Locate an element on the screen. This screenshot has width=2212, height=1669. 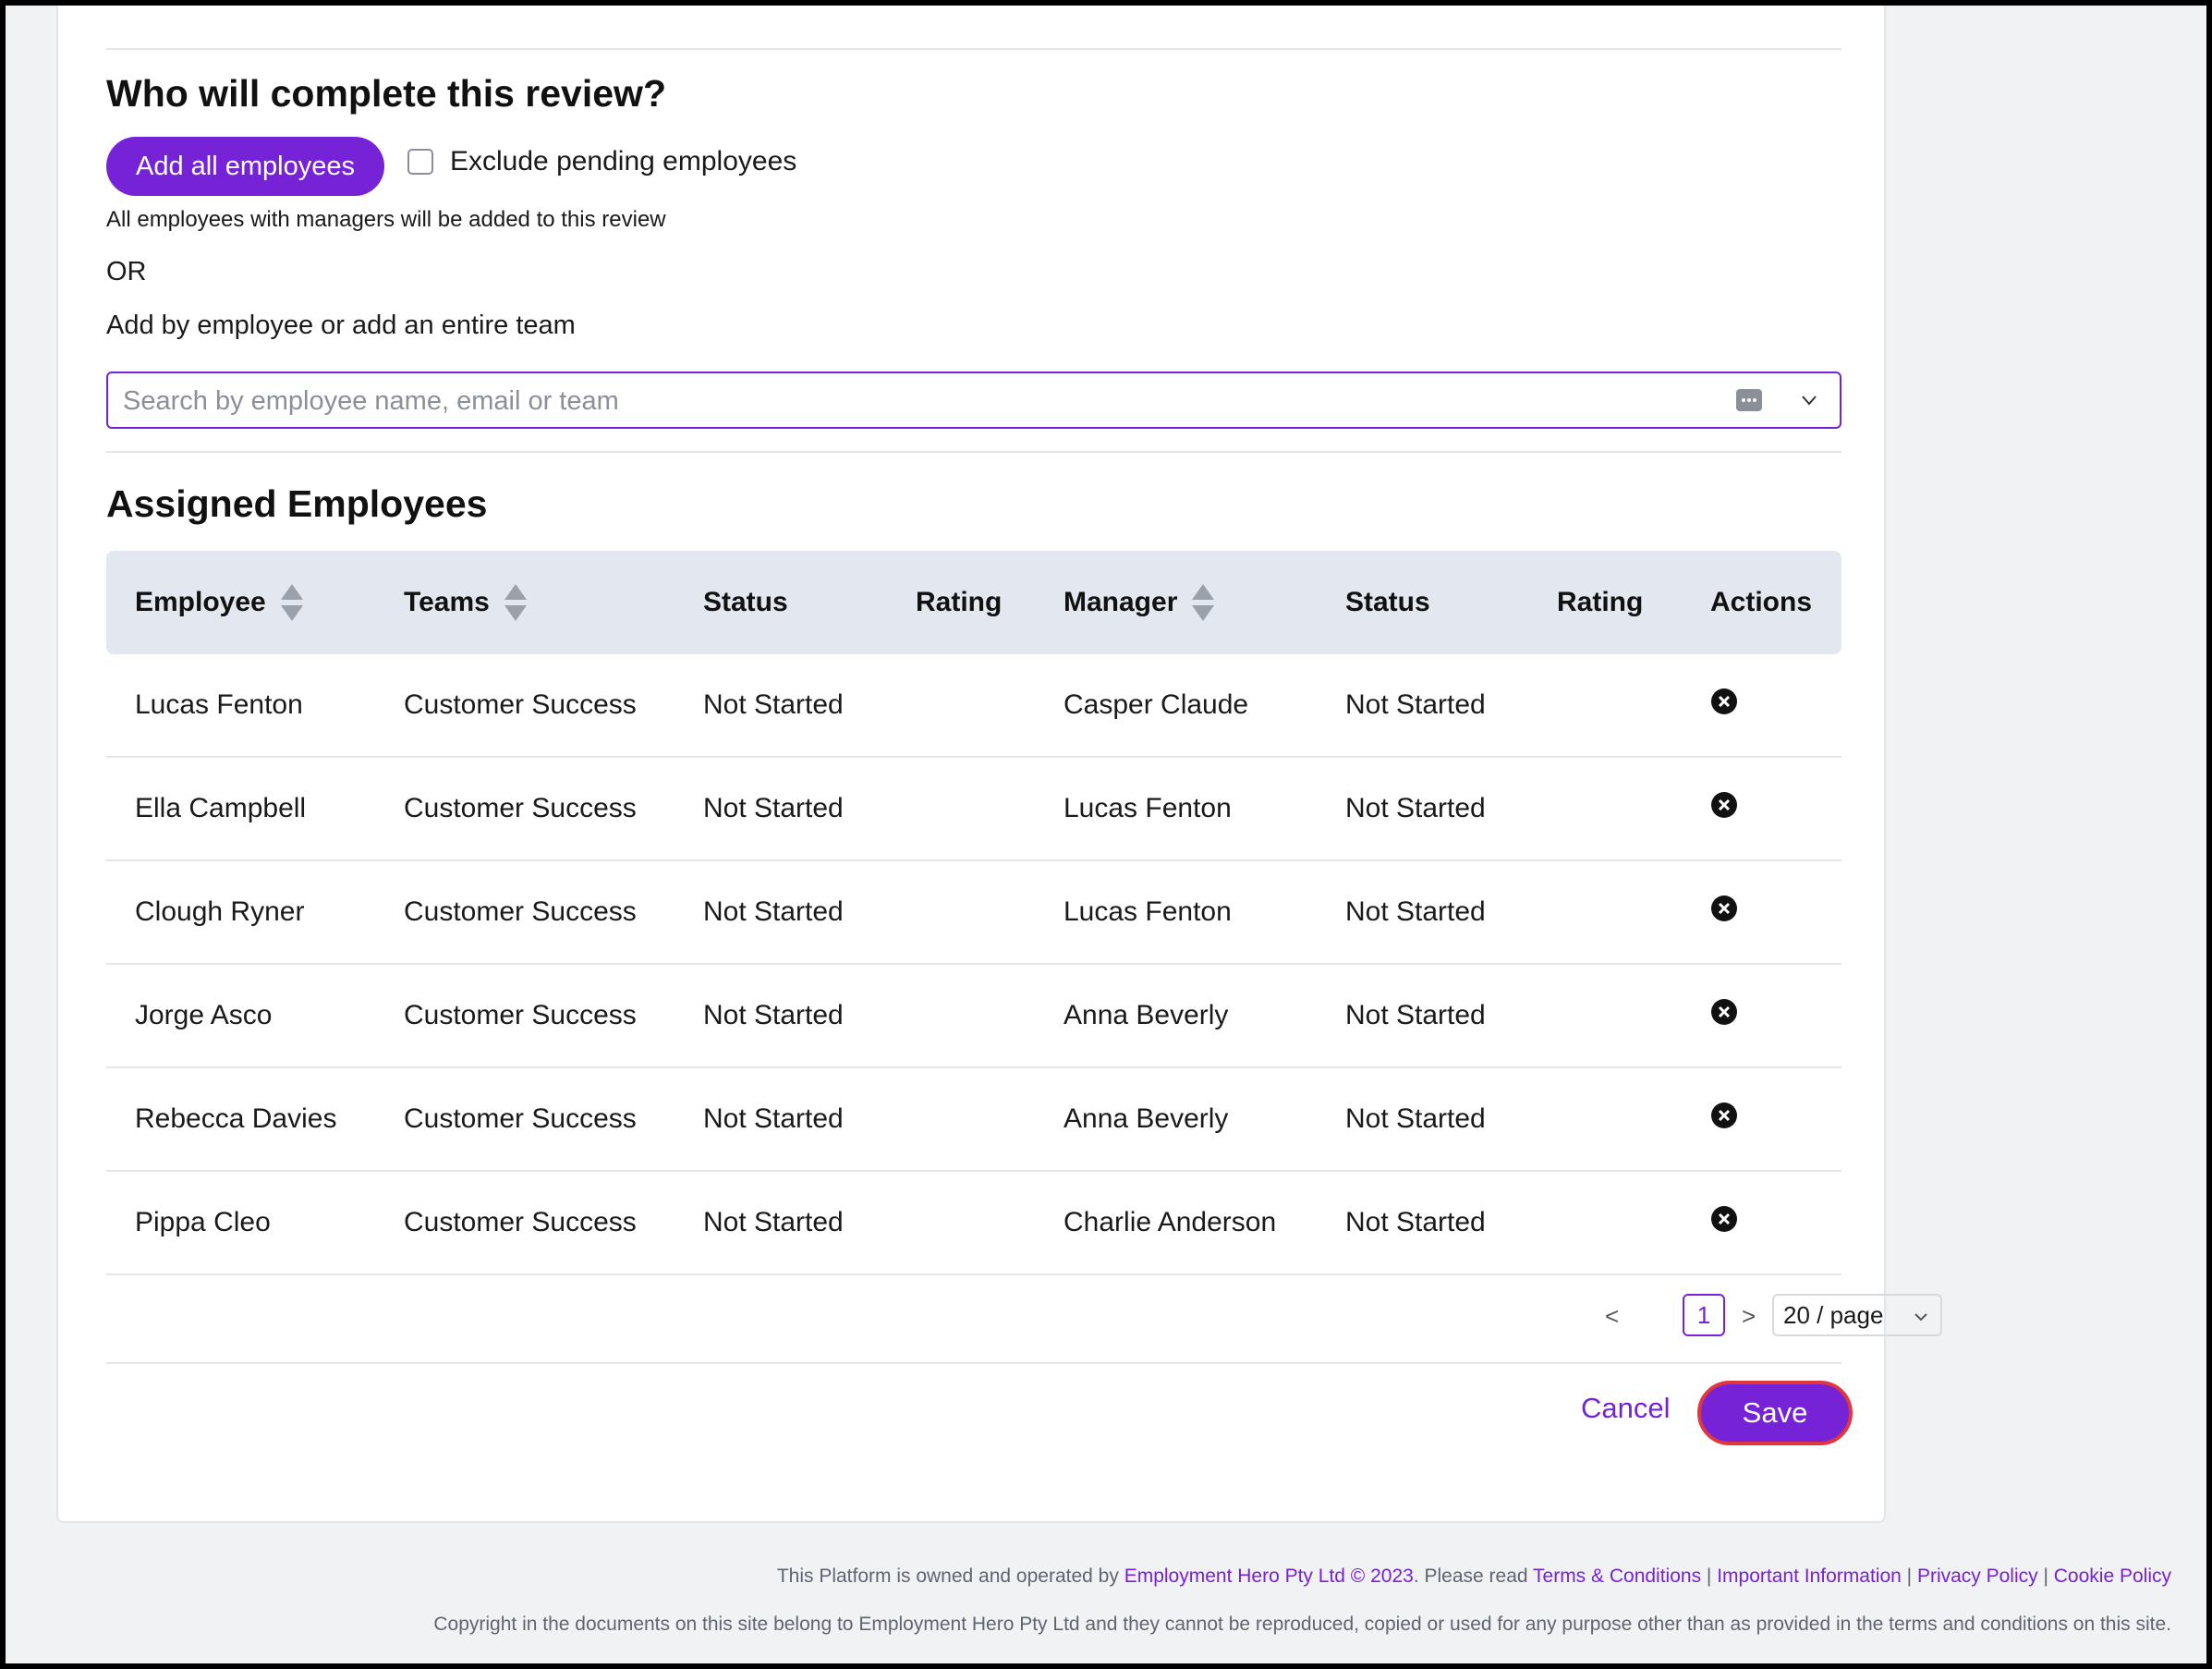
column-manager-rating: Rating is located at coordinates (1600, 602).